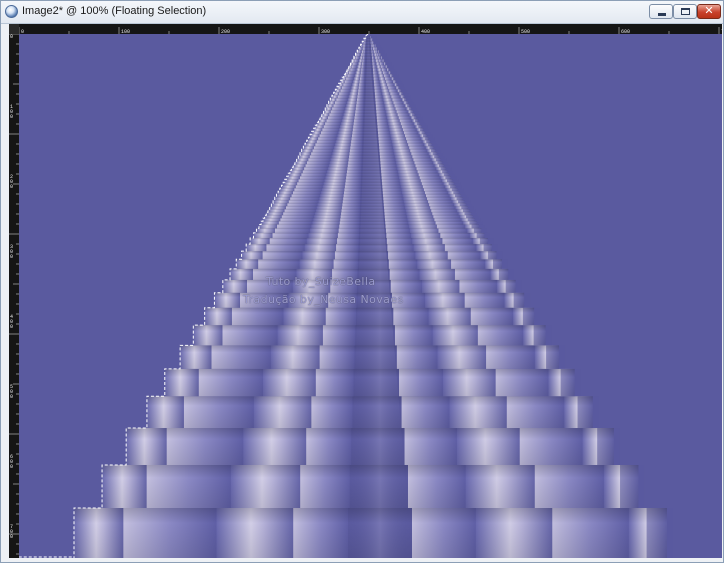 This screenshot has height=563, width=724. I want to click on ruler-label: 500, so click(11, 392).